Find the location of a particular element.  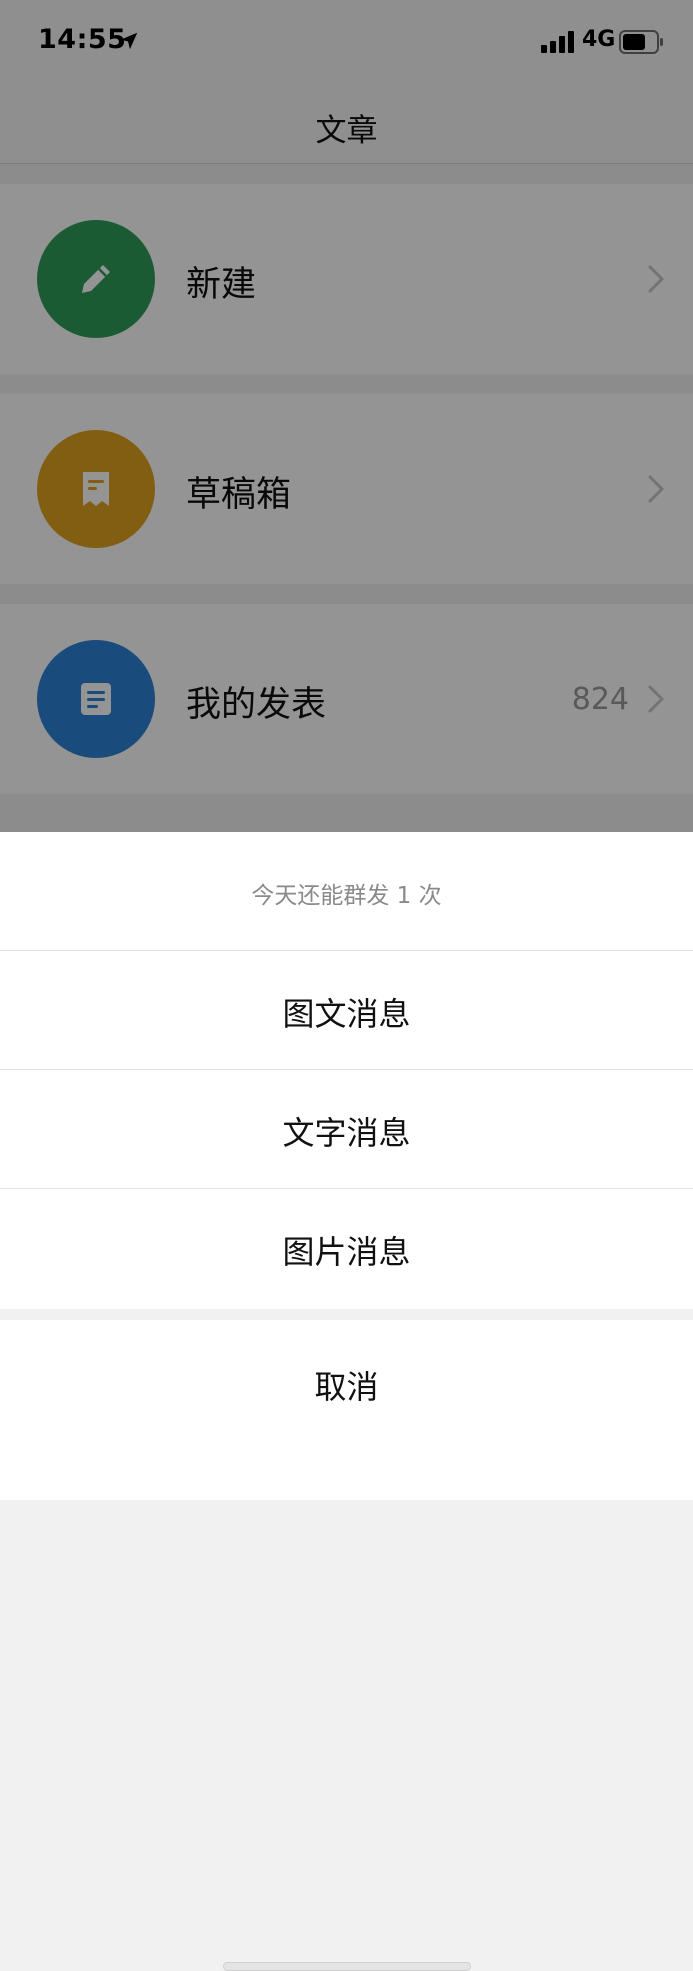

action-sheet-header-text: 今天还能群发 1 次 is located at coordinates (346, 896).